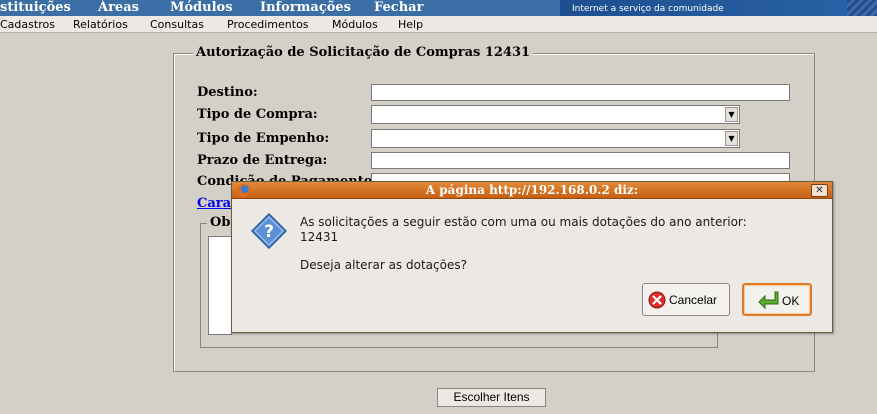 The width and height of the screenshot is (877, 414). Describe the element at coordinates (555, 114) in the screenshot. I see `tipo-compra-select: ▼` at that location.